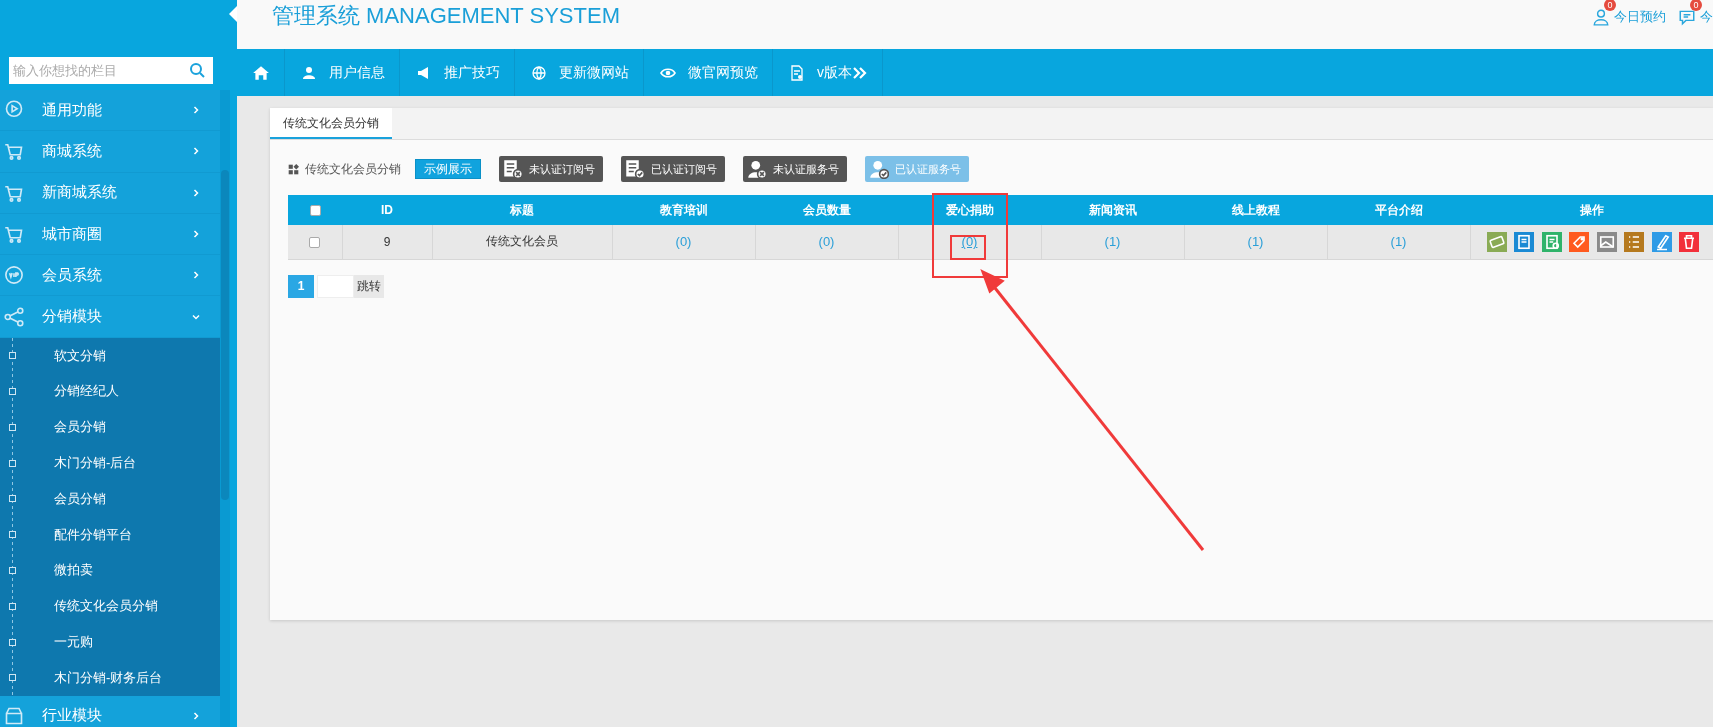 The height and width of the screenshot is (727, 1713). What do you see at coordinates (828, 72) in the screenshot?
I see `nav-button: v版本` at bounding box center [828, 72].